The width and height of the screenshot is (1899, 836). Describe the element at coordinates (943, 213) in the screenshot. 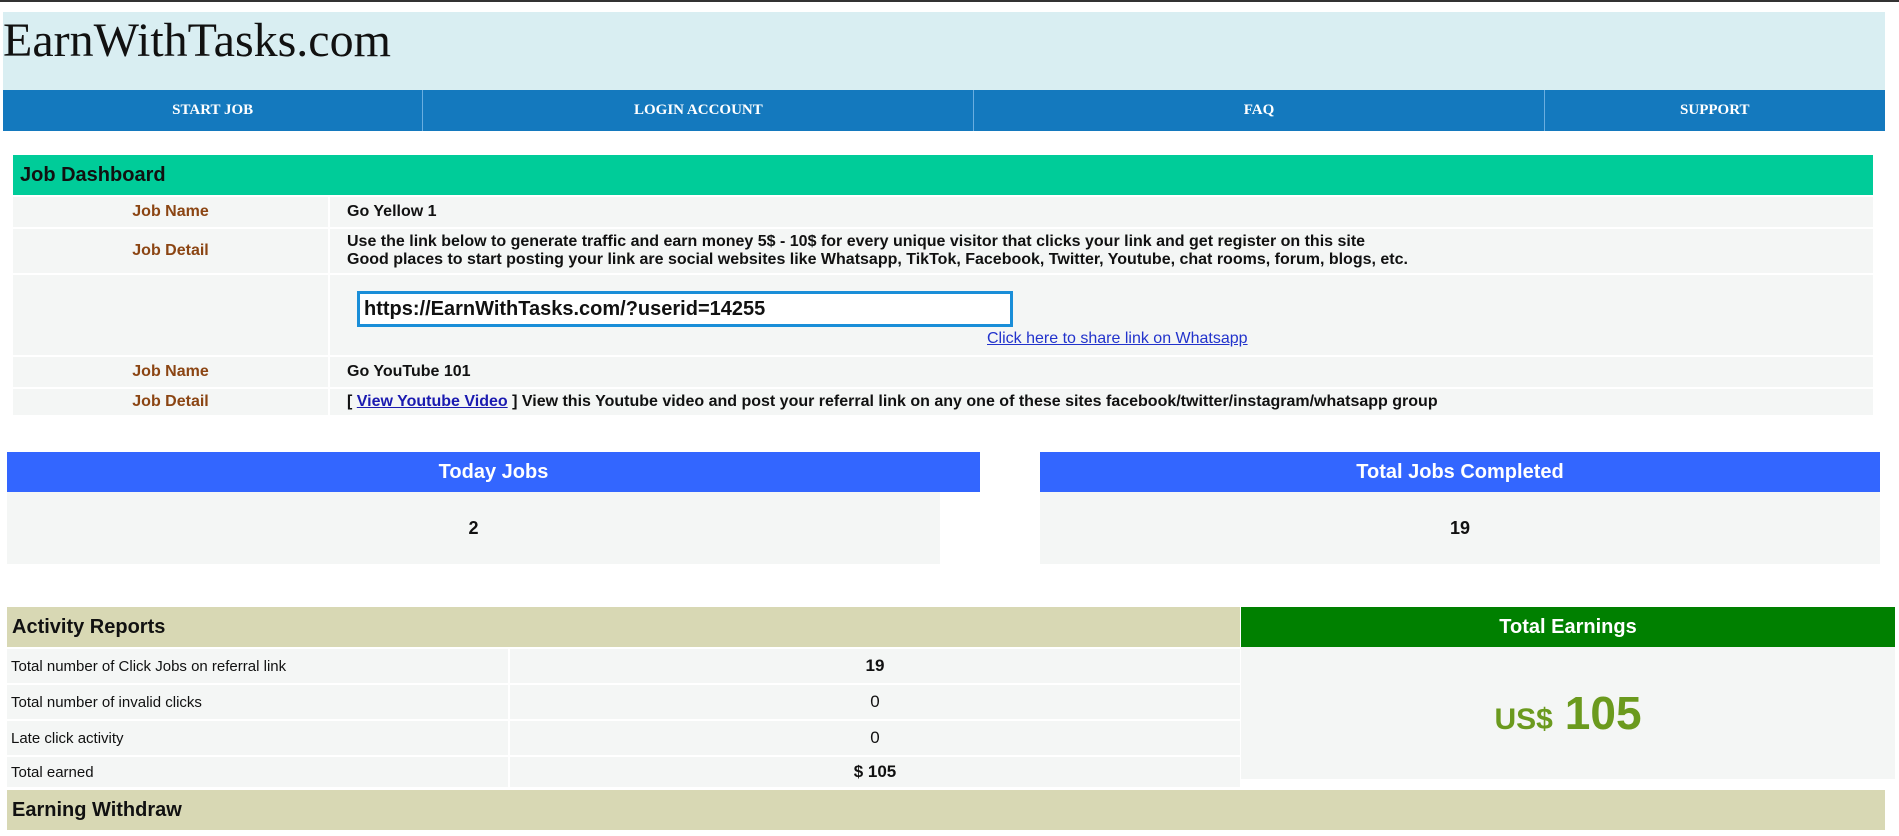

I see `job1-name-row: Job Name Go Yellow 1` at that location.